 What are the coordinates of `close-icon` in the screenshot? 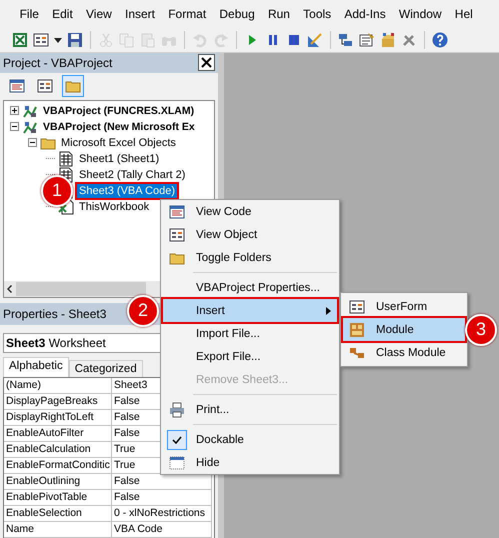 It's located at (206, 62).